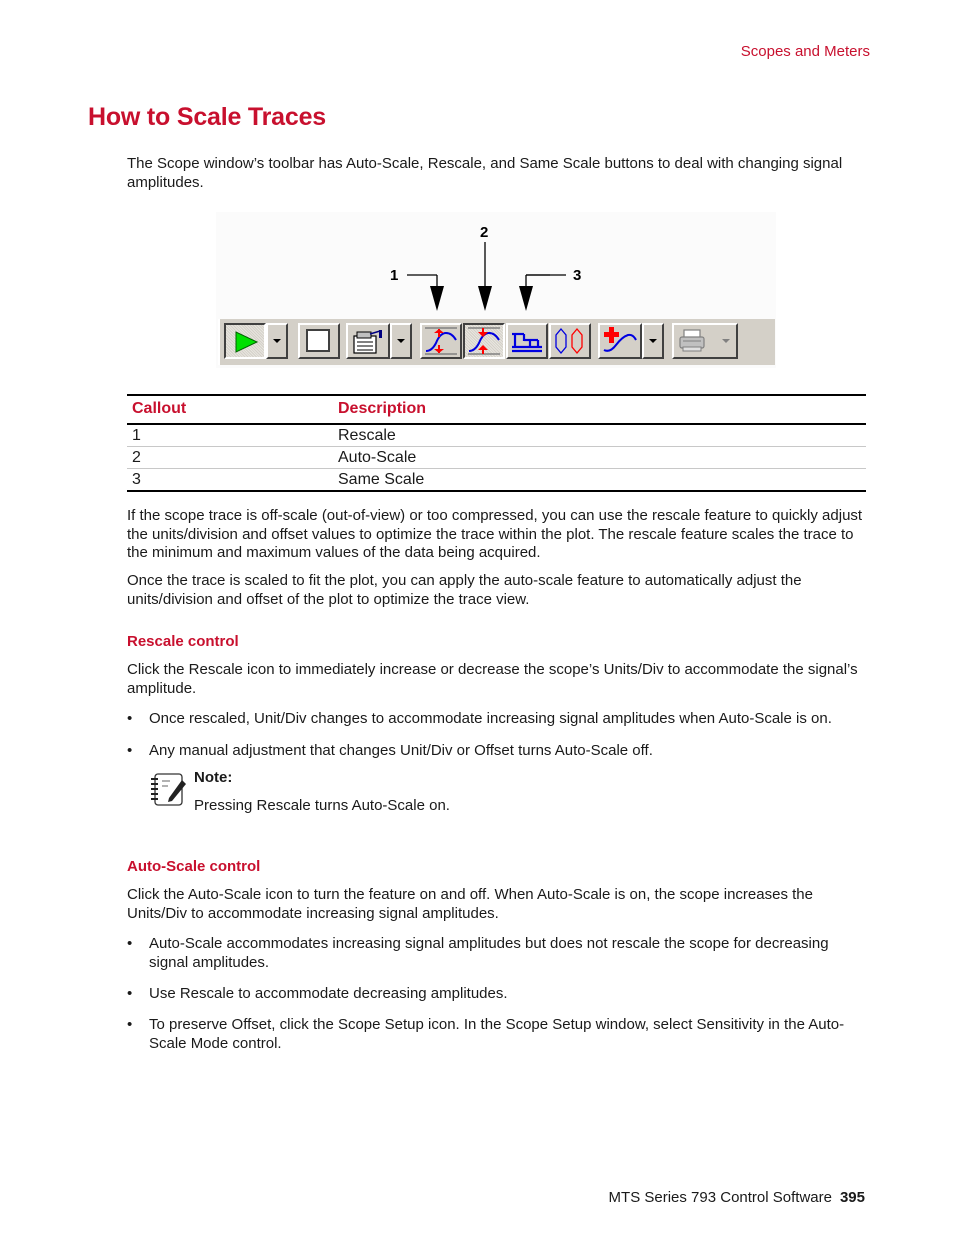 Image resolution: width=954 pixels, height=1235 pixels. I want to click on column-header-callout: Callout, so click(159, 408).